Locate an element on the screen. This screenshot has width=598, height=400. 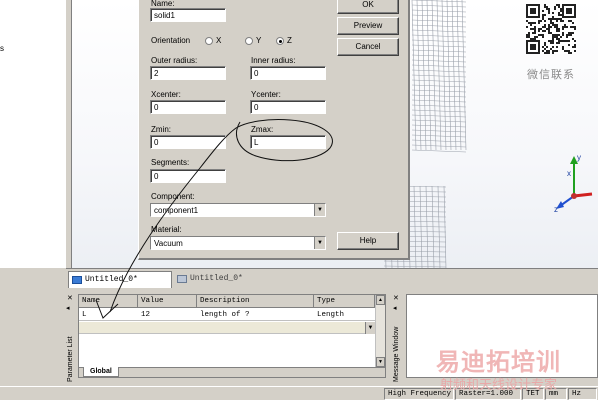
segments-label: Segments: is located at coordinates (170, 162).